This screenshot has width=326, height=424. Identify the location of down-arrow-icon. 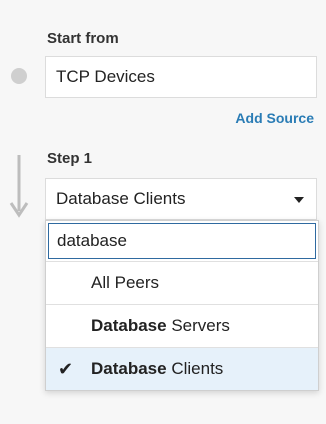
(19, 186).